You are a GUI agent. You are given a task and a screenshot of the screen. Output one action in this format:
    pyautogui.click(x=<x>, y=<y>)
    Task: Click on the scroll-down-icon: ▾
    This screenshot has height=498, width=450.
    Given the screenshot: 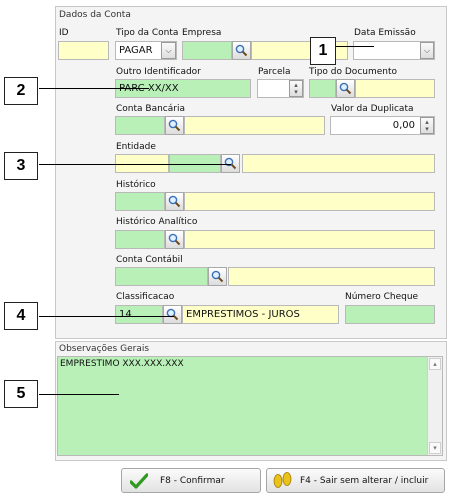 What is the action you would take?
    pyautogui.click(x=435, y=448)
    